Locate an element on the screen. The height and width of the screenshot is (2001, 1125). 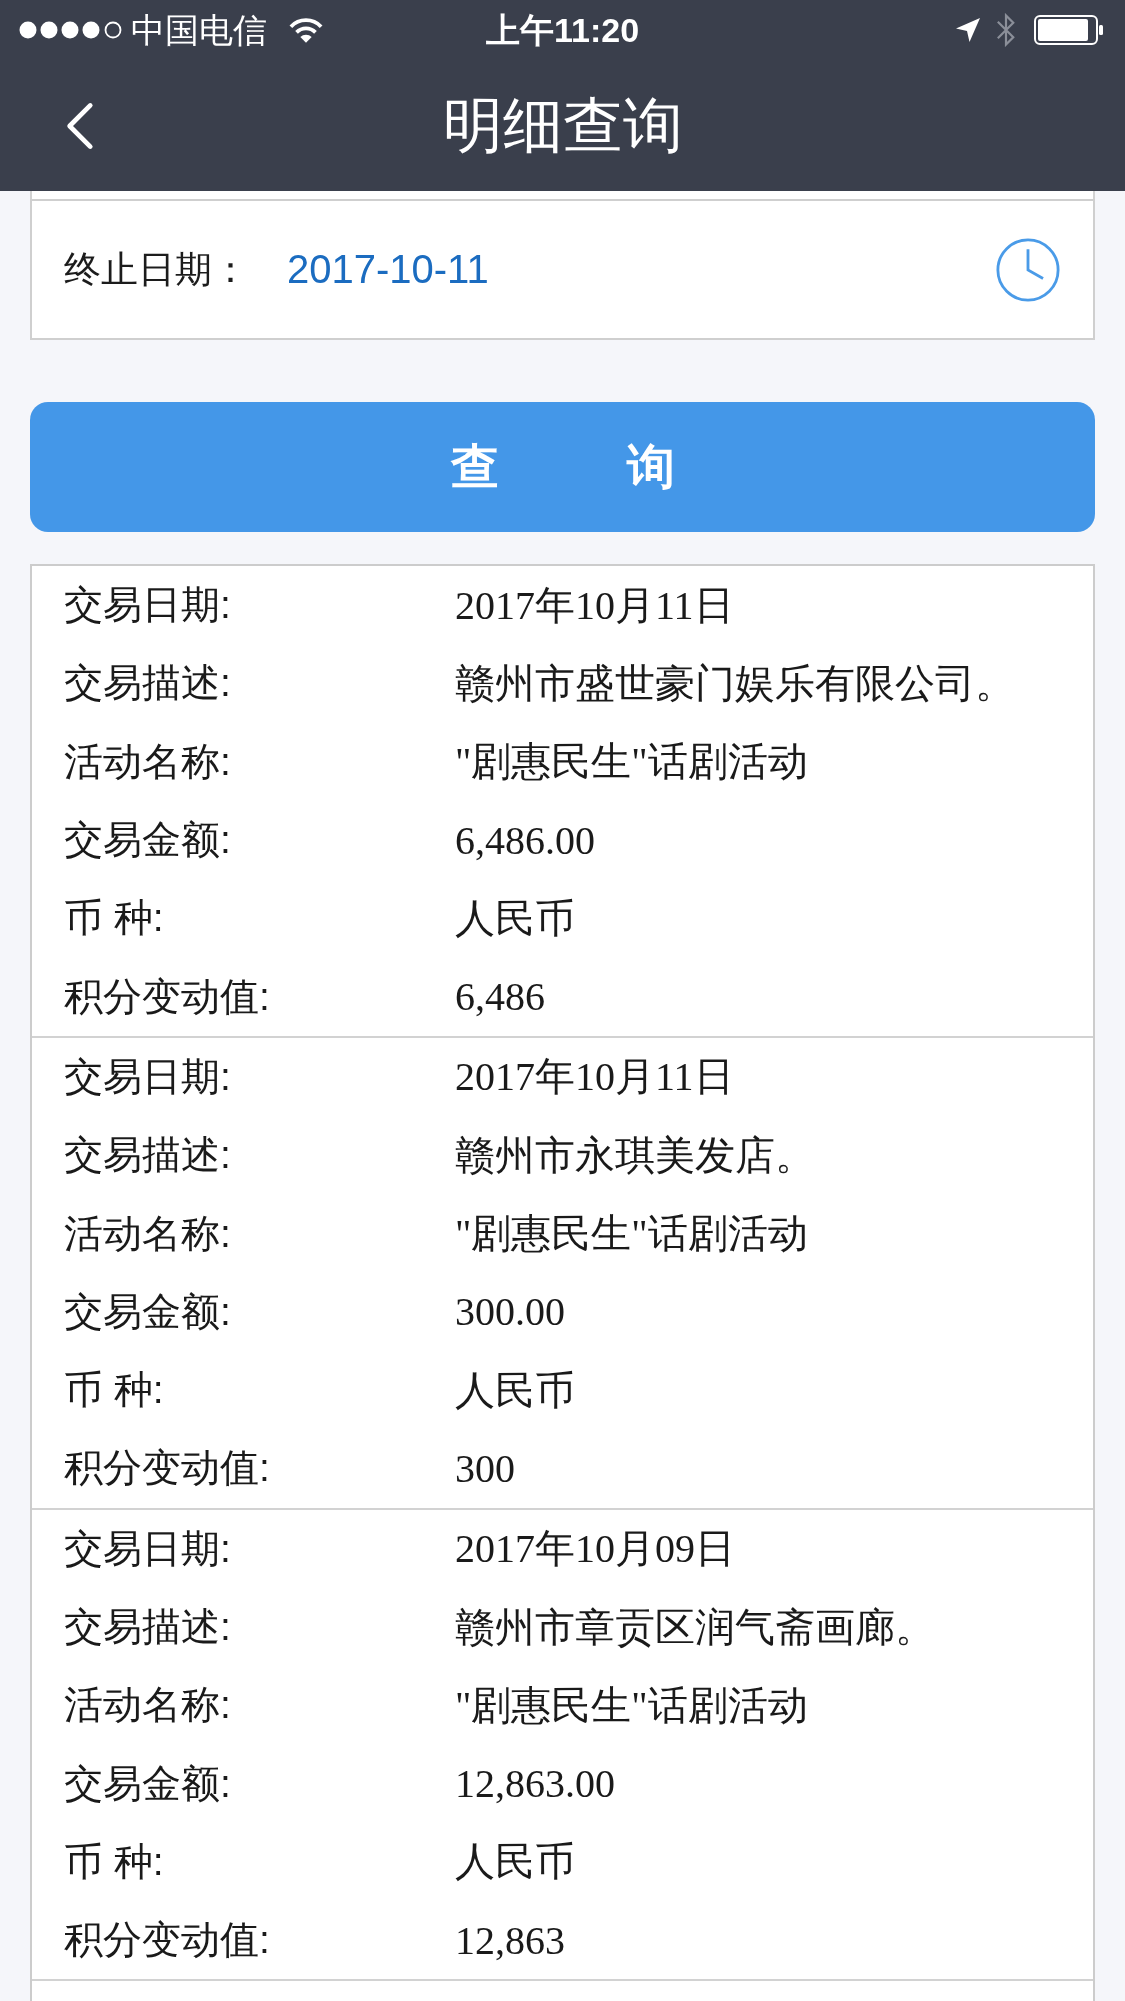
field-value: 12,863.00 is located at coordinates (535, 1784).